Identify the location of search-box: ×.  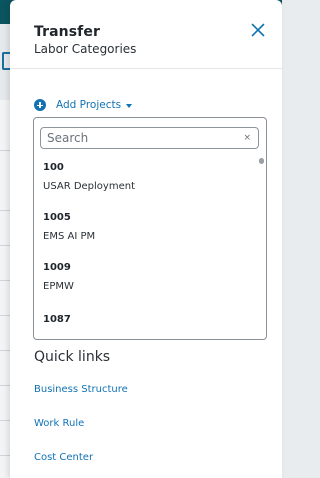
(149, 138).